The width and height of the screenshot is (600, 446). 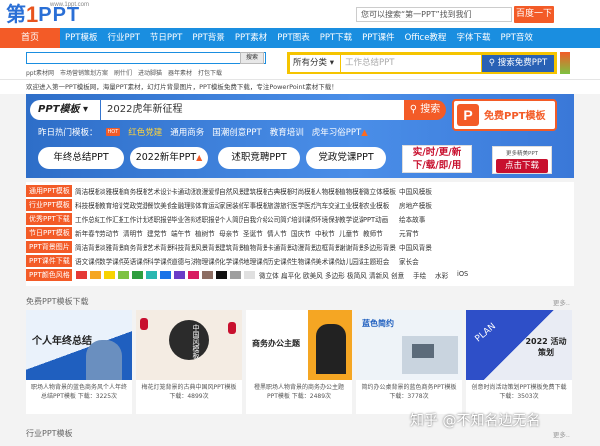 What do you see at coordinates (411, 63) in the screenshot?
I see `main-search-input: 工作总结PPT` at bounding box center [411, 63].